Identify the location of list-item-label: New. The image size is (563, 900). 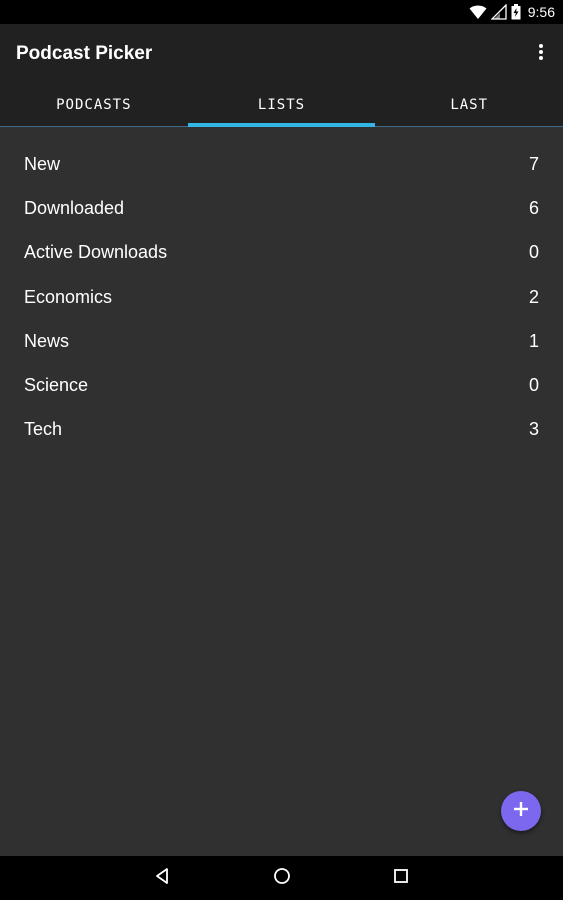
(42, 163).